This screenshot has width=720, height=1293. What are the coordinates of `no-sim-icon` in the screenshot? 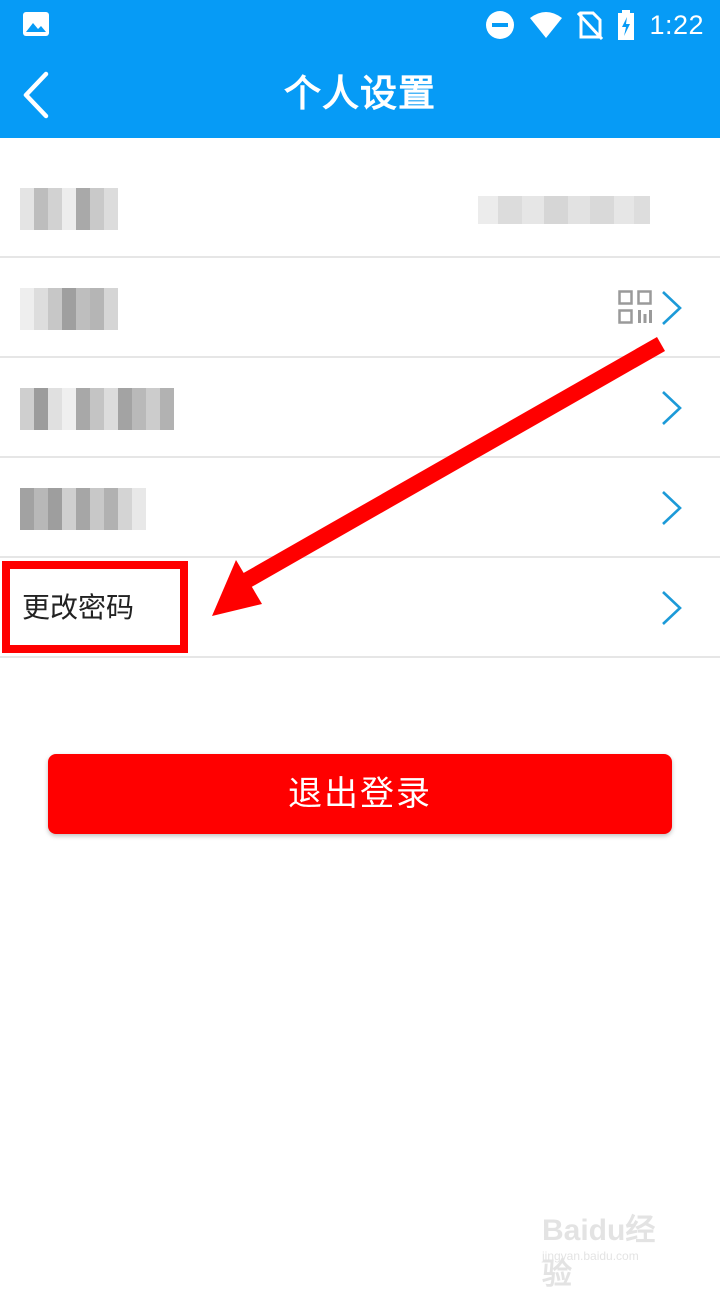 It's located at (590, 25).